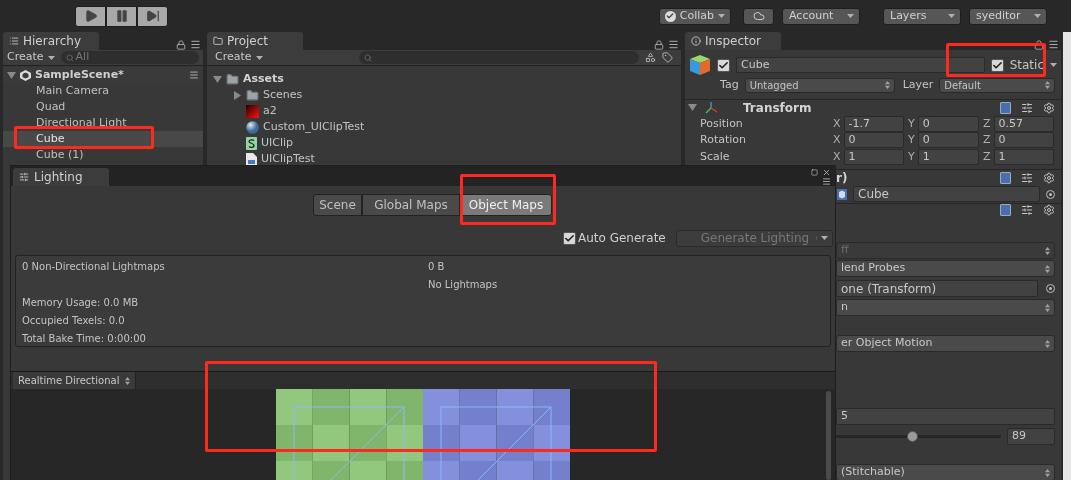 The image size is (1071, 480). Describe the element at coordinates (103, 139) in the screenshot. I see `hierarchy-item: Cube` at that location.